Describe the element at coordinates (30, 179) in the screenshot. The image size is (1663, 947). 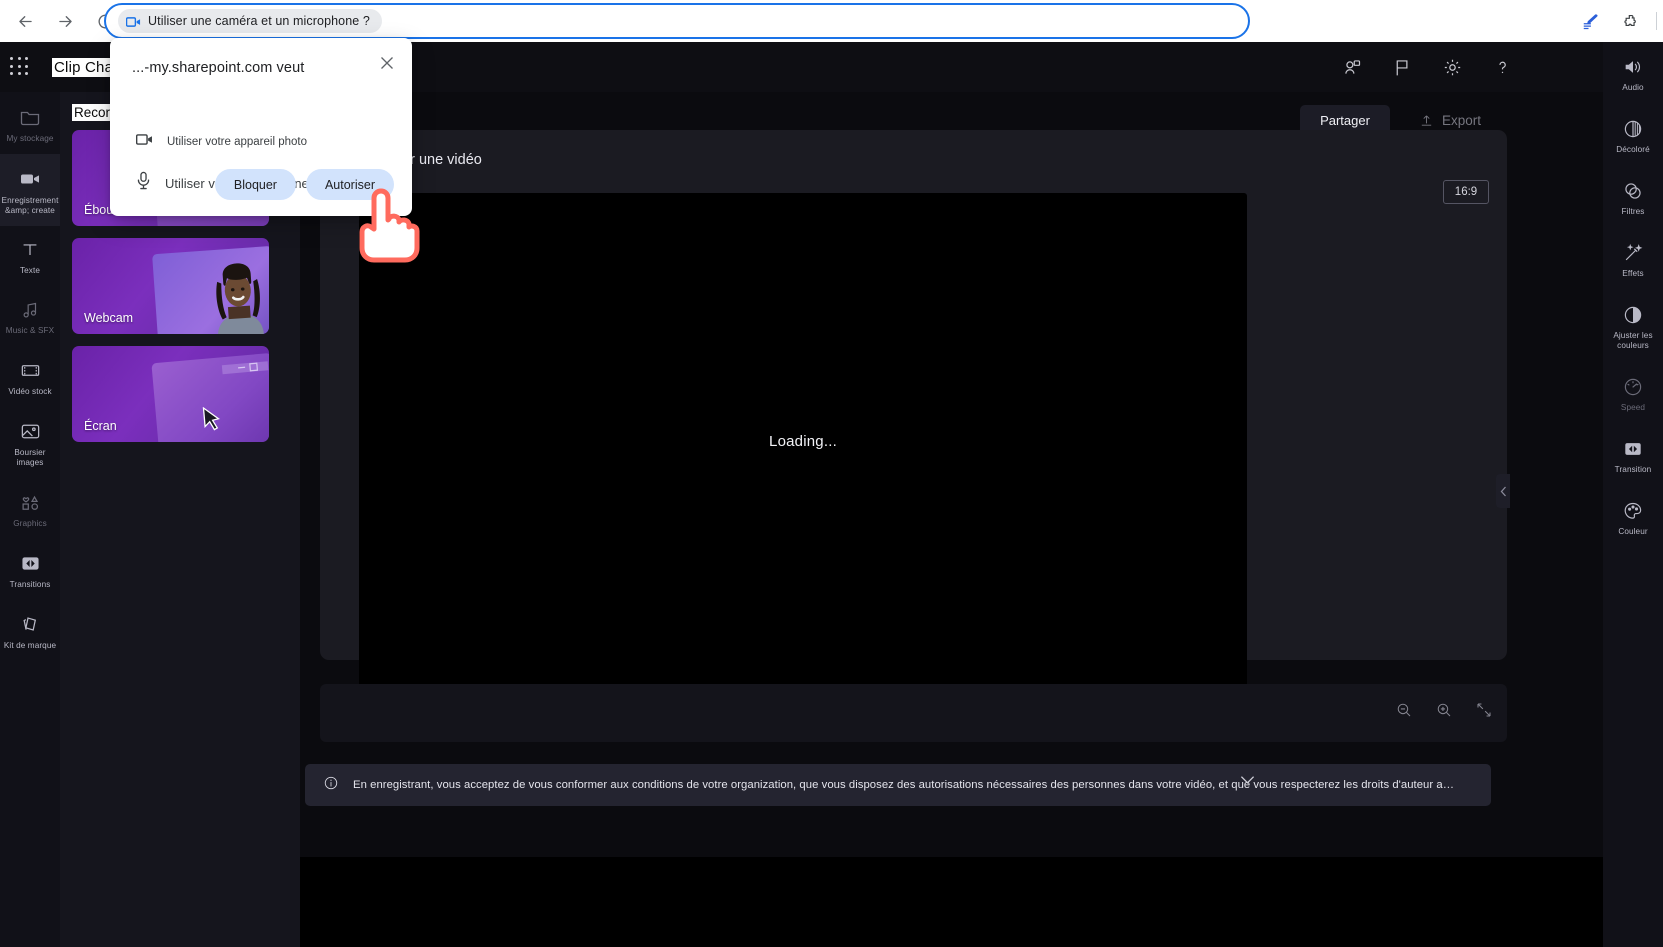
I see `video-camera-icon` at that location.